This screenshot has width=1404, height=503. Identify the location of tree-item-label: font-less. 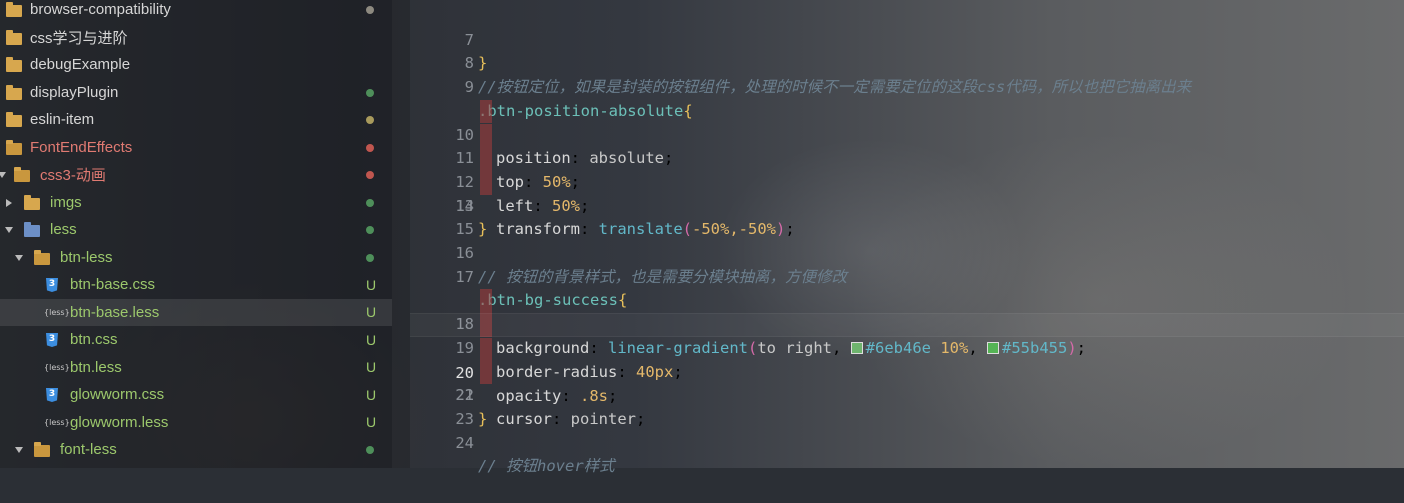
(88, 450).